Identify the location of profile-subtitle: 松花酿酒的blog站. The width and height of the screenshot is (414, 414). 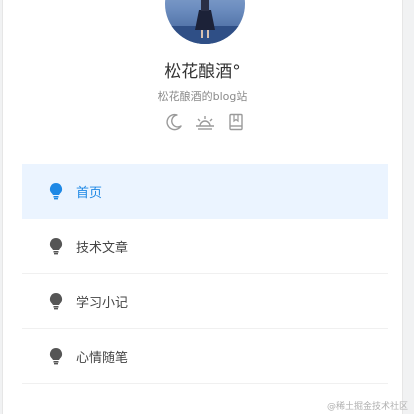
(202, 96).